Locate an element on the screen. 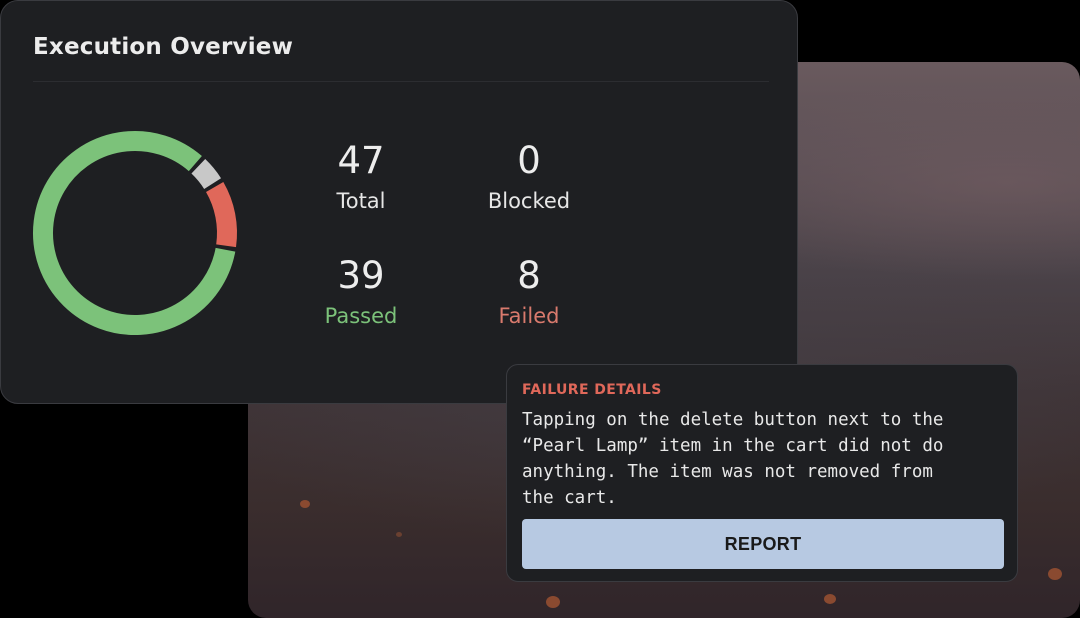 The width and height of the screenshot is (1080, 618). stat-blocked-label: Blocked is located at coordinates (529, 201).